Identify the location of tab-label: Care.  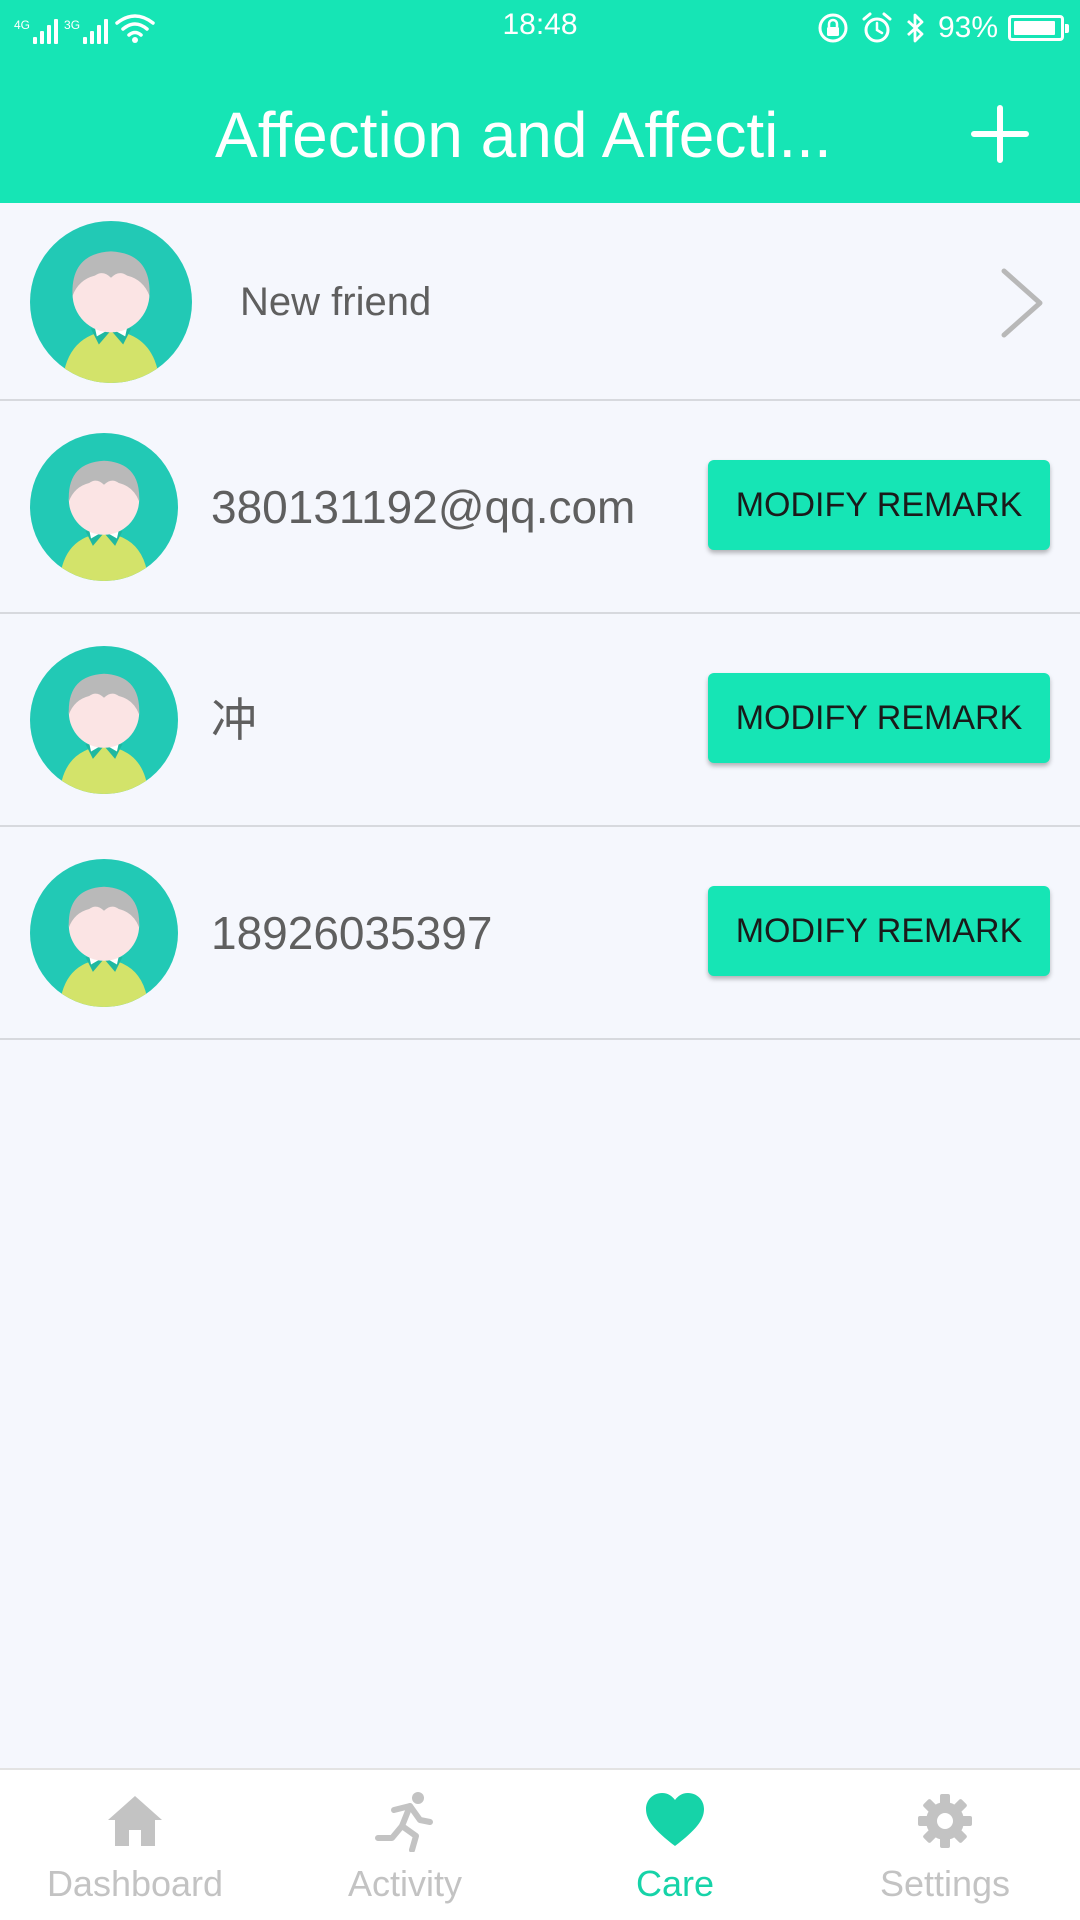
(675, 1883).